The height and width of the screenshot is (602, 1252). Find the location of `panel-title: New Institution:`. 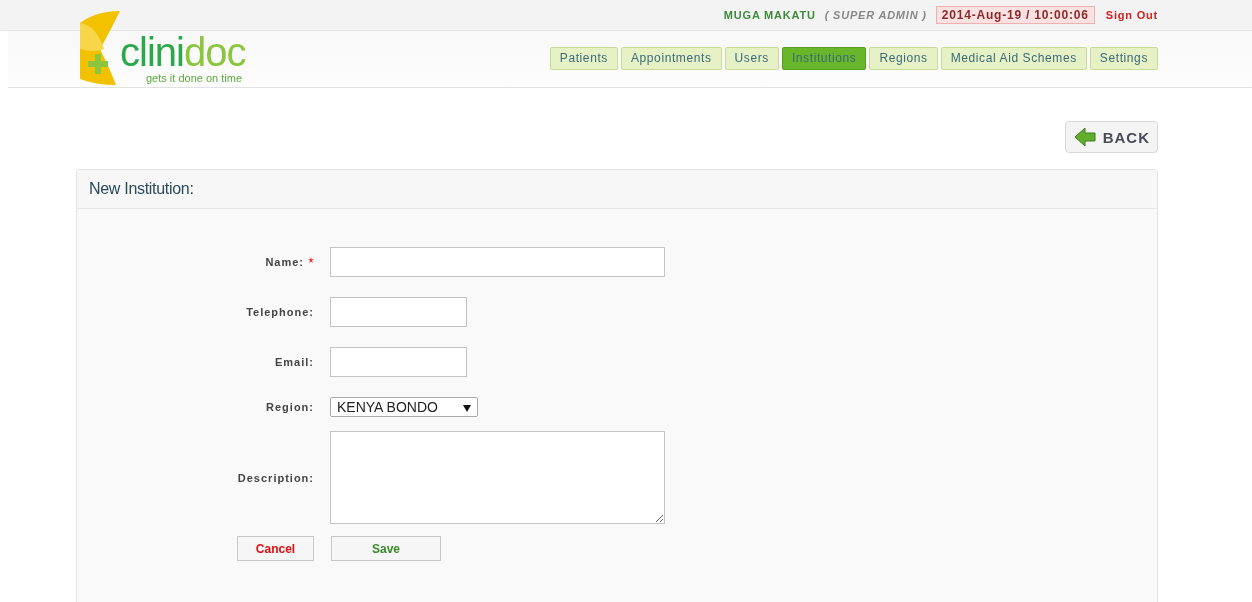

panel-title: New Institution: is located at coordinates (141, 189).